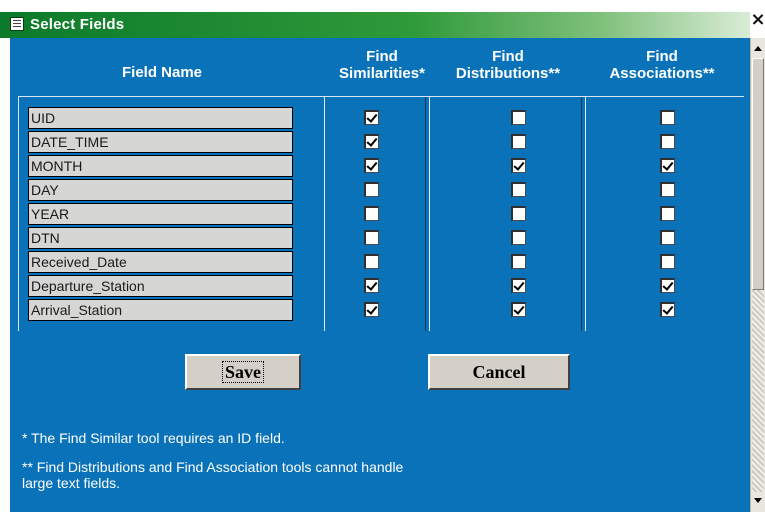 The height and width of the screenshot is (512, 765). Describe the element at coordinates (17, 24) in the screenshot. I see `form-icon` at that location.